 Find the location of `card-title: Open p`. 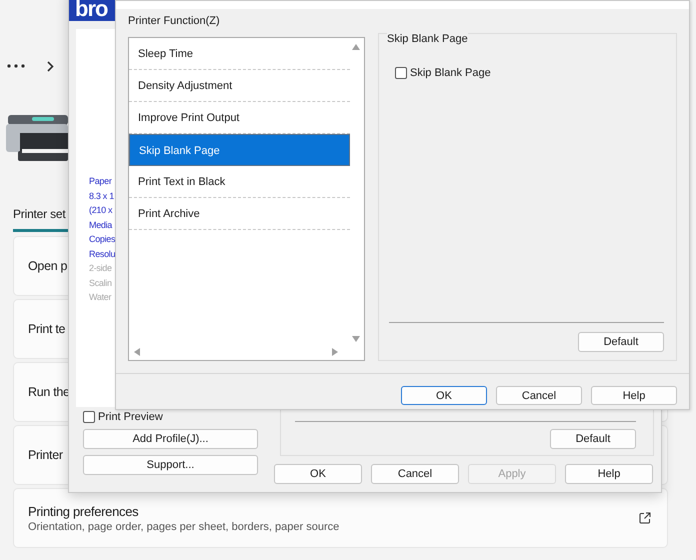

card-title: Open p is located at coordinates (48, 266).